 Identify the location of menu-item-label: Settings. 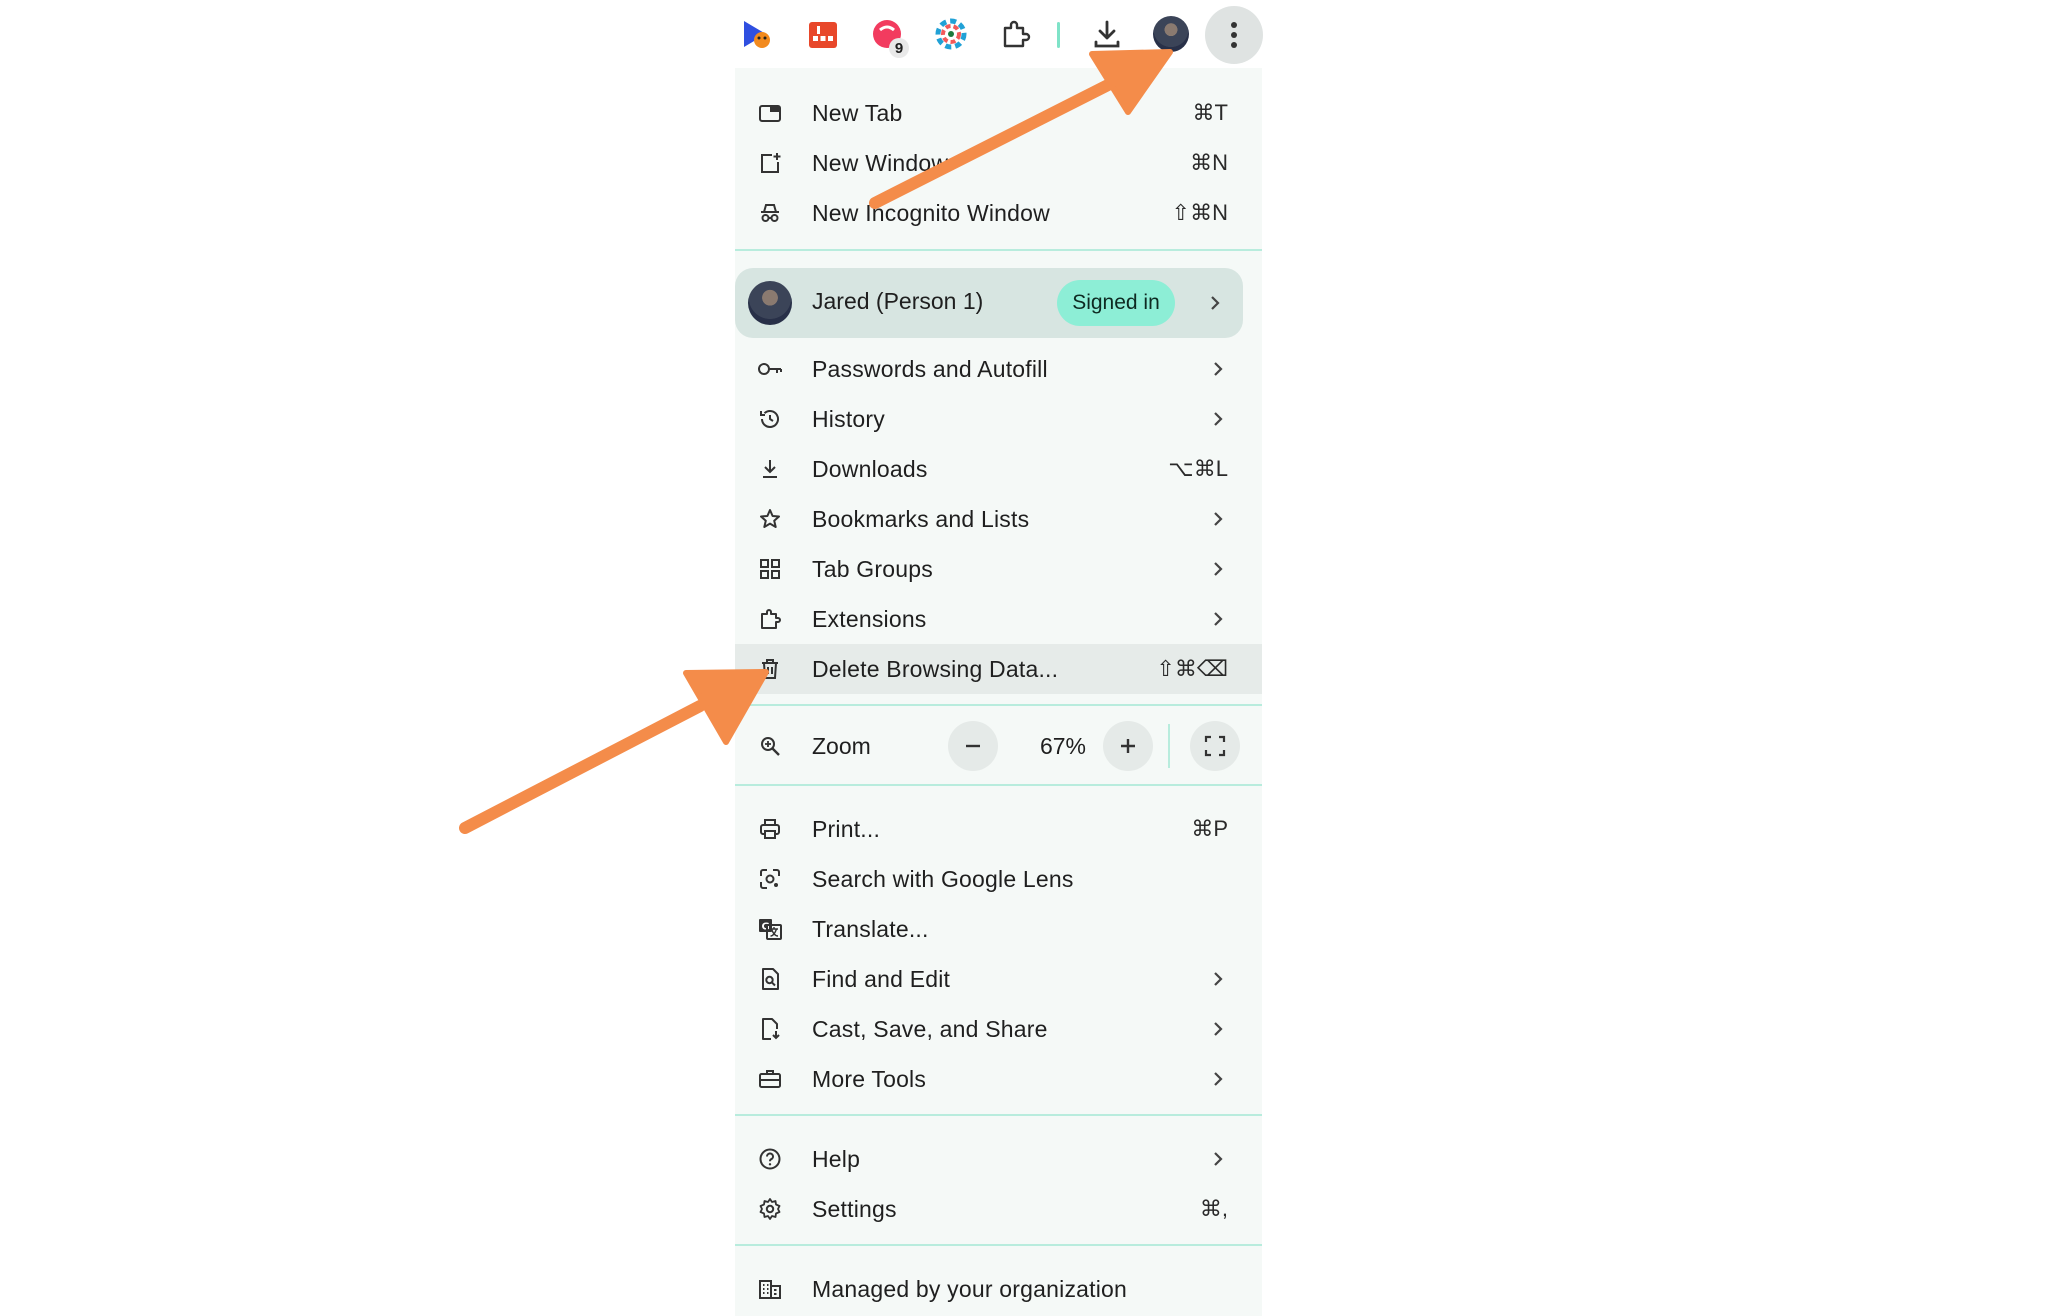
(854, 1208).